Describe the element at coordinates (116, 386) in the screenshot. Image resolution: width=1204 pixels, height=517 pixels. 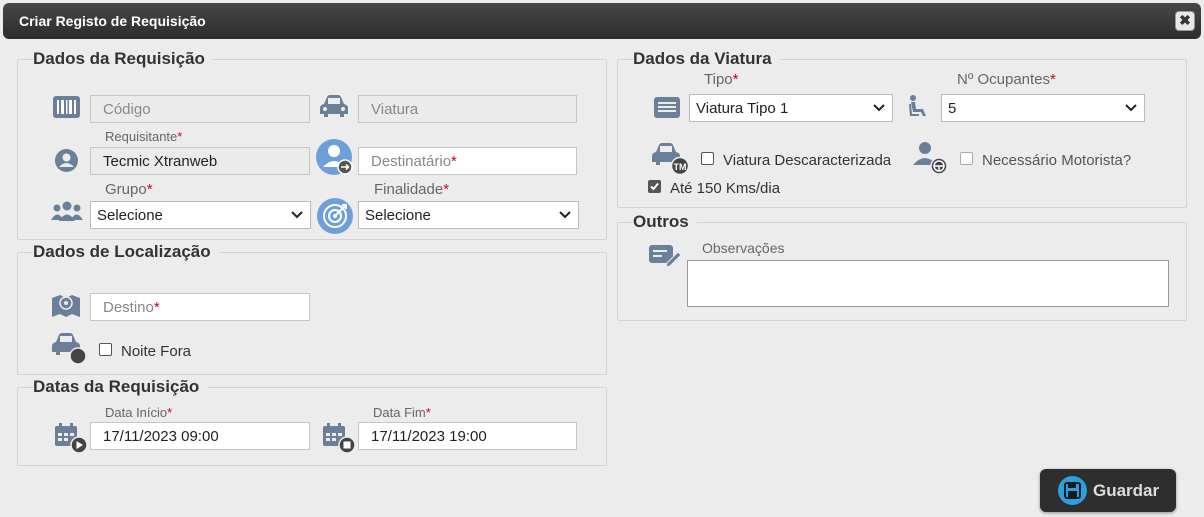
I see `datas-legend: Datas da Requisição` at that location.